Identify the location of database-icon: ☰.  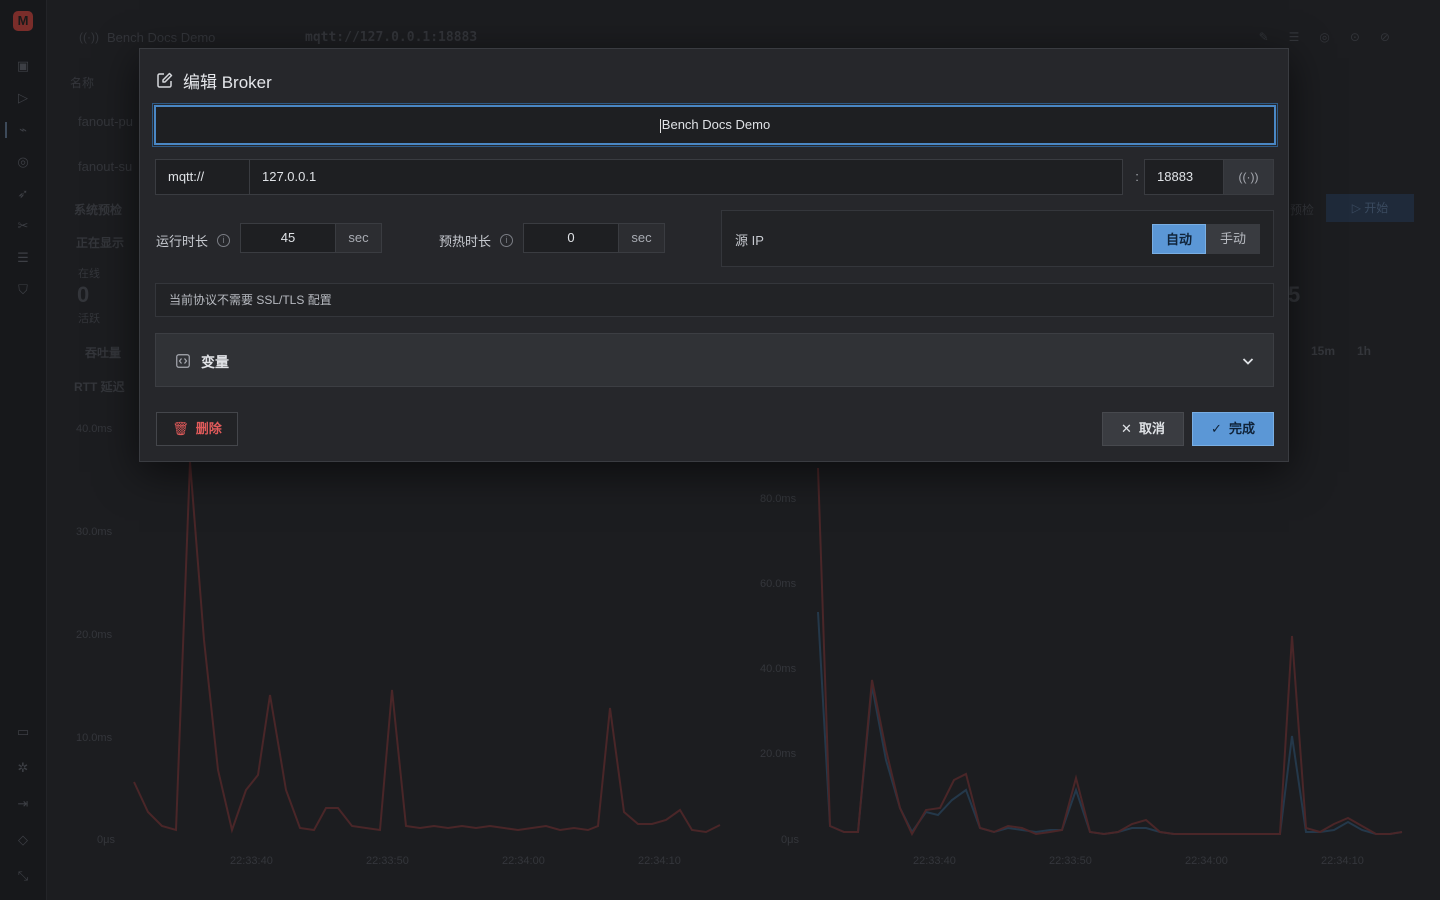
(23, 258).